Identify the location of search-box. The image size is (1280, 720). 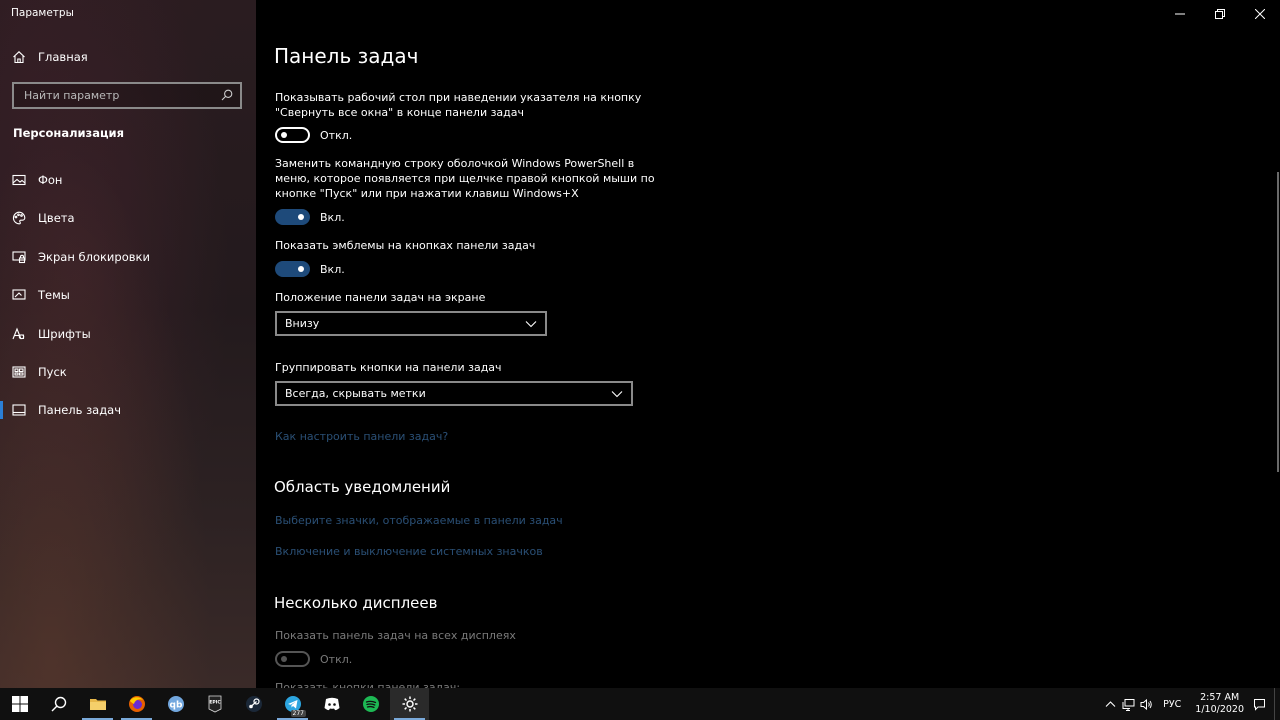
(127, 95).